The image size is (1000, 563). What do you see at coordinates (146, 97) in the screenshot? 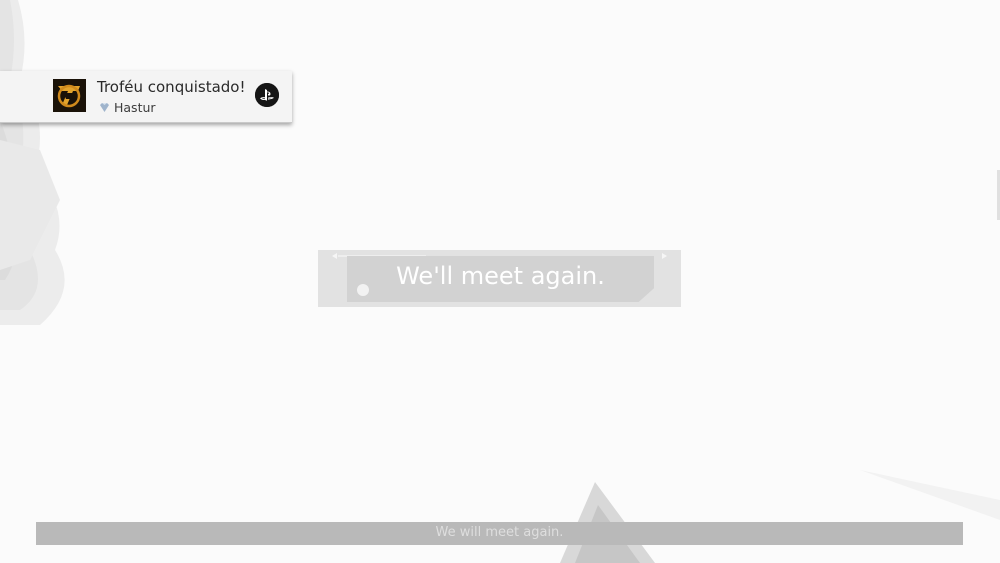
I see `trophy-notification: Troféu conquistado! Hastur` at bounding box center [146, 97].